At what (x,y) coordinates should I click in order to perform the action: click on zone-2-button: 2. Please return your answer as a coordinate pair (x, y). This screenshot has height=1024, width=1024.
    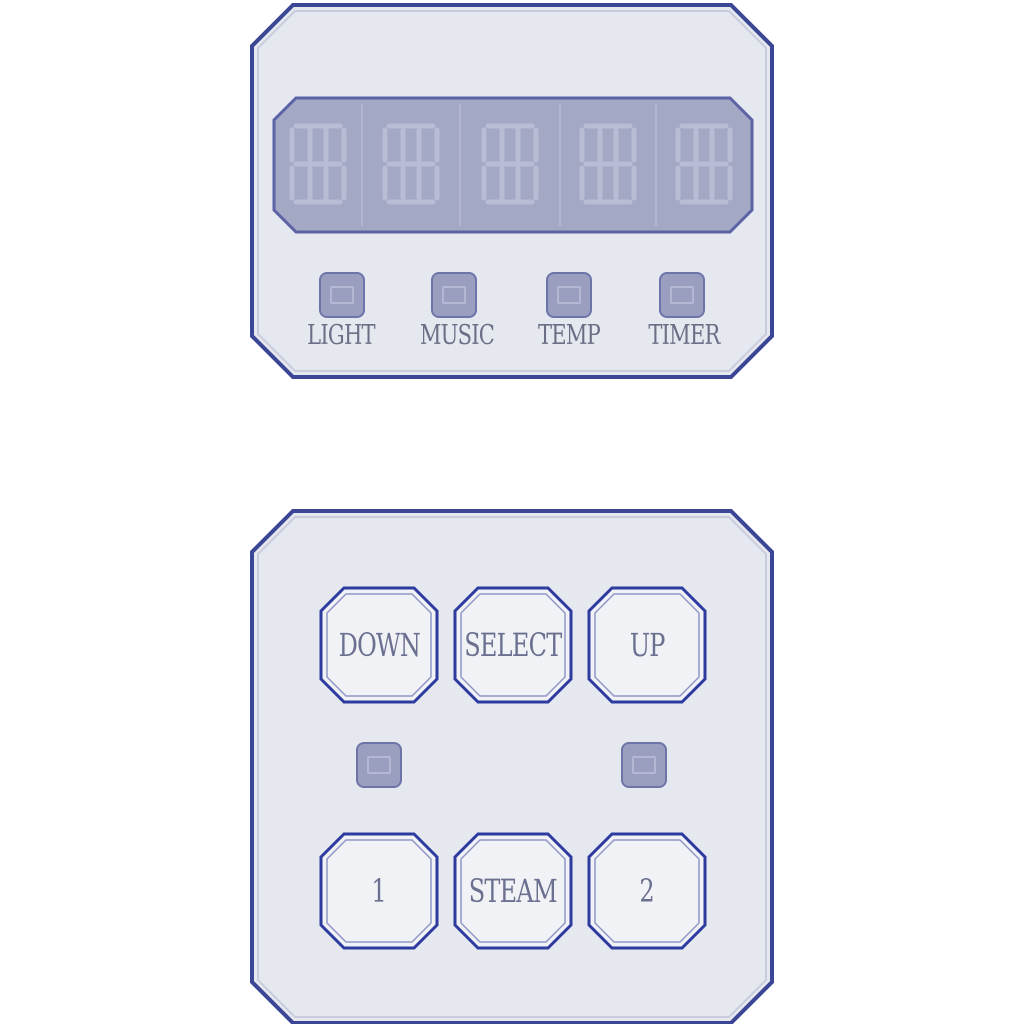
    Looking at the image, I should click on (647, 891).